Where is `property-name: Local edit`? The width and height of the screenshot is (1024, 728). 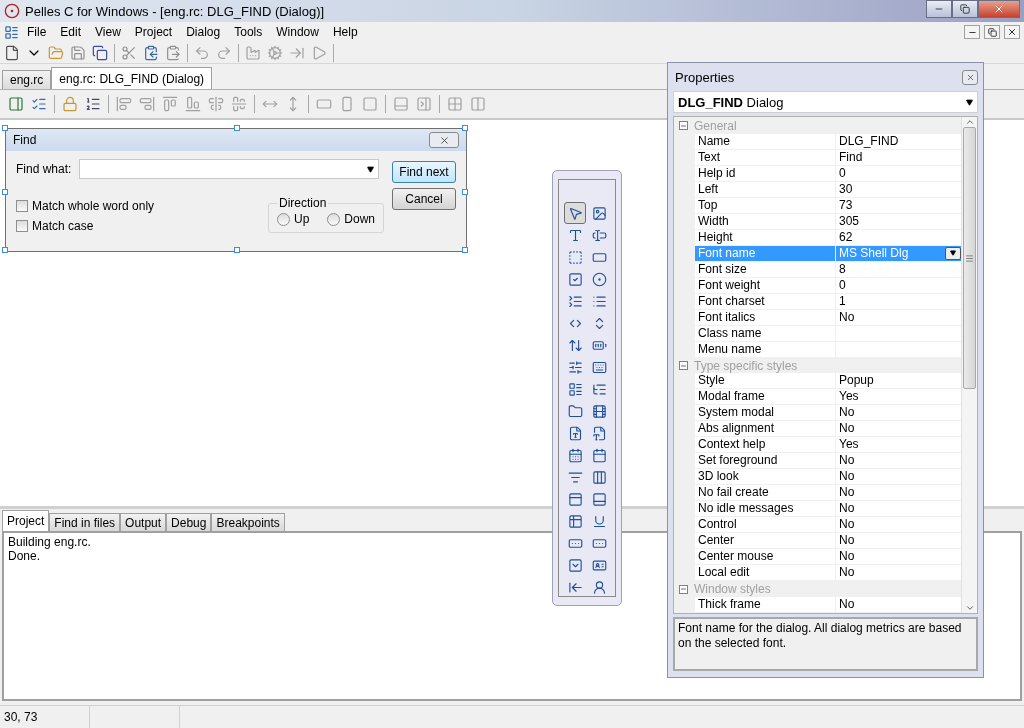 property-name: Local edit is located at coordinates (765, 573).